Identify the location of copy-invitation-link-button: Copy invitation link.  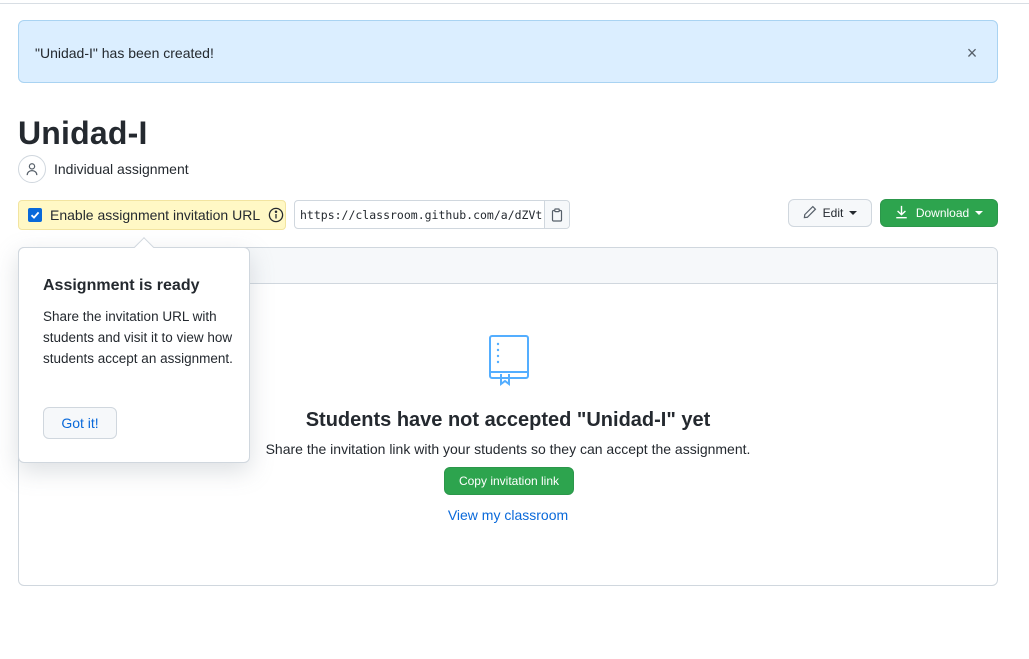
(509, 481).